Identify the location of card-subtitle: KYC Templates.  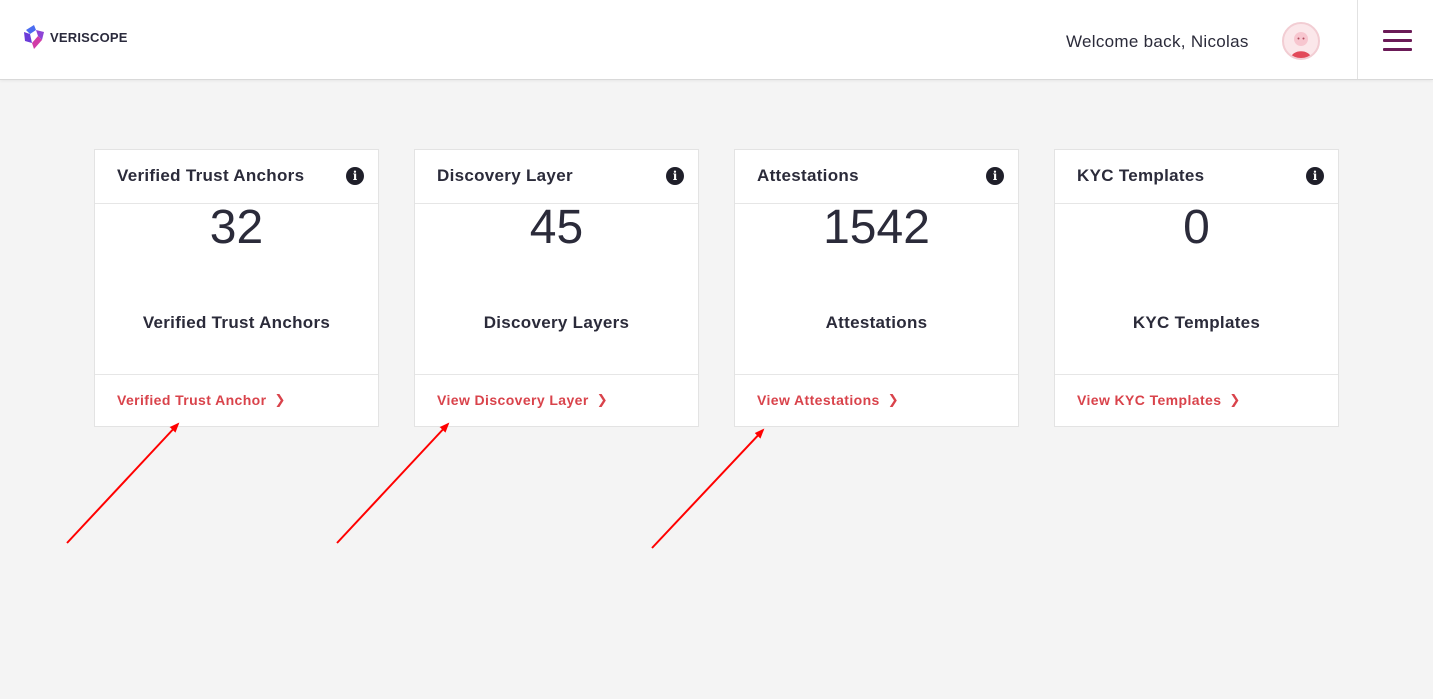
(1196, 322).